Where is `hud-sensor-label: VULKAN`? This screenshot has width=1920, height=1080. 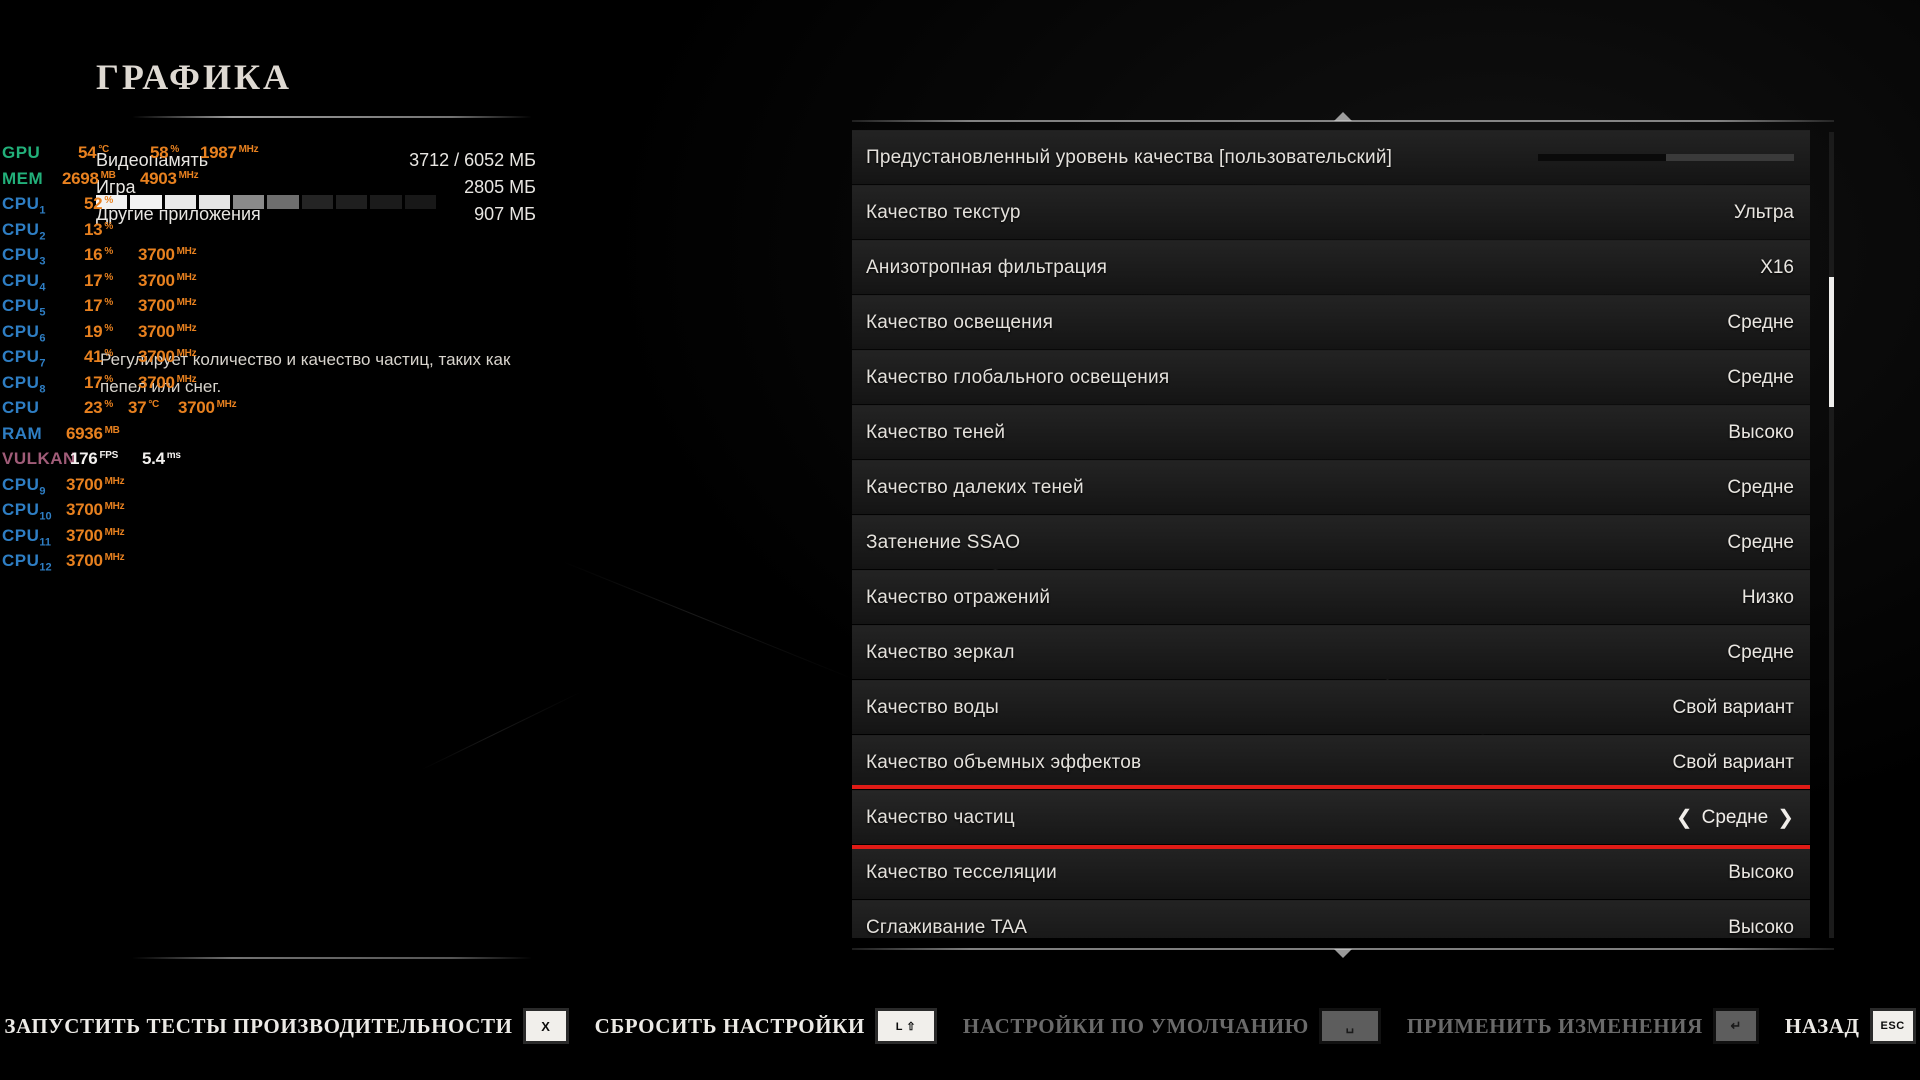 hud-sensor-label: VULKAN is located at coordinates (39, 458).